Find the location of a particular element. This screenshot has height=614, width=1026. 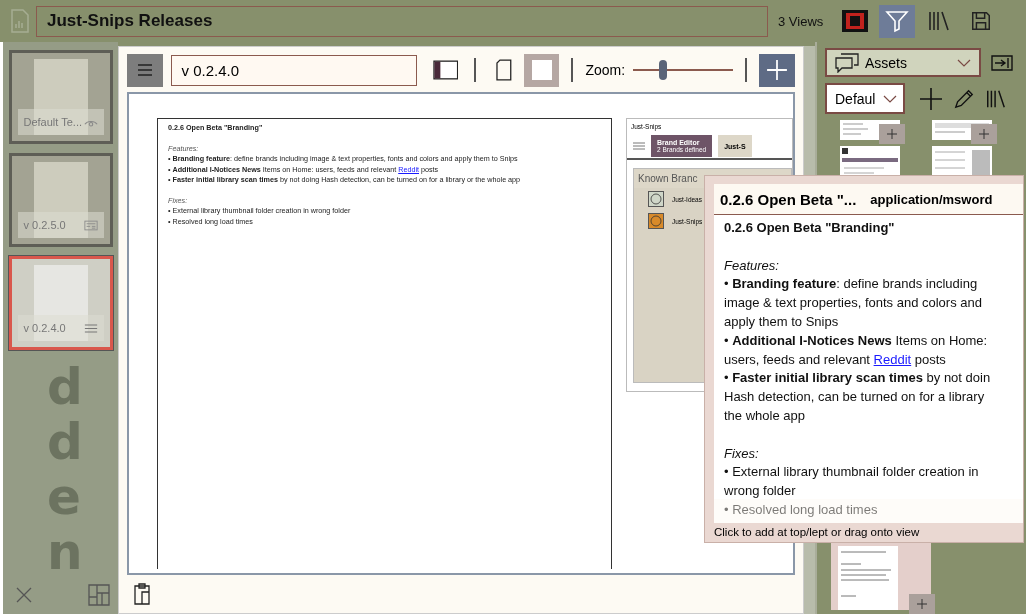

save-icon is located at coordinates (981, 21).